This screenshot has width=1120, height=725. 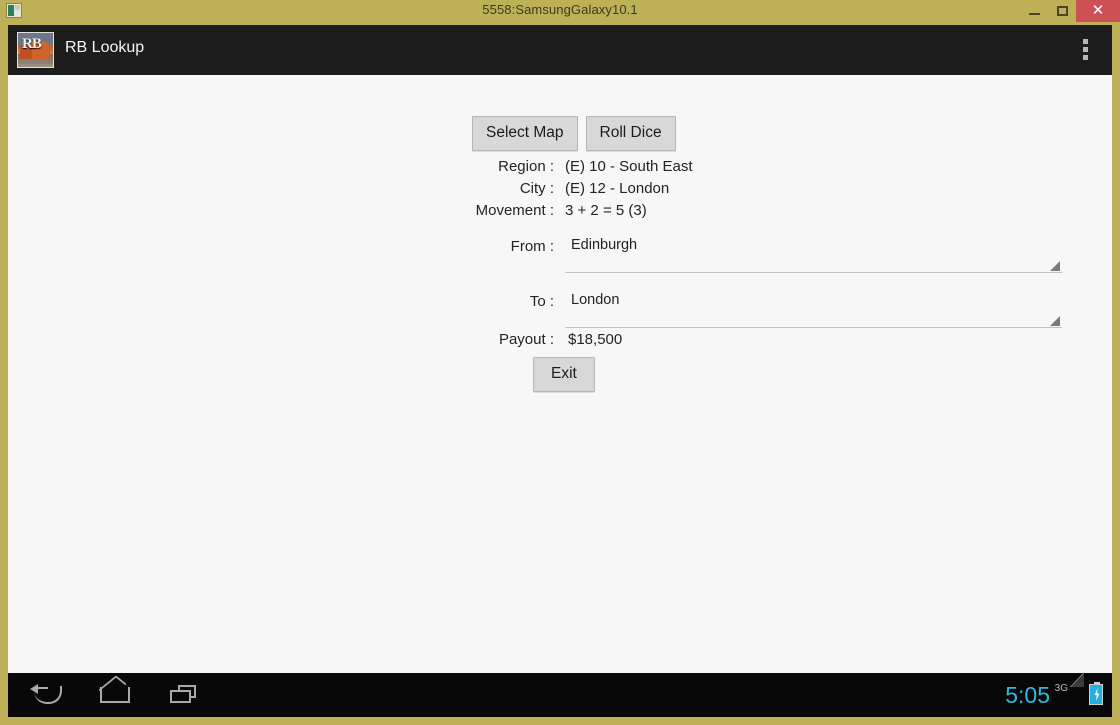 I want to click on to-spinner: London, so click(x=813, y=306).